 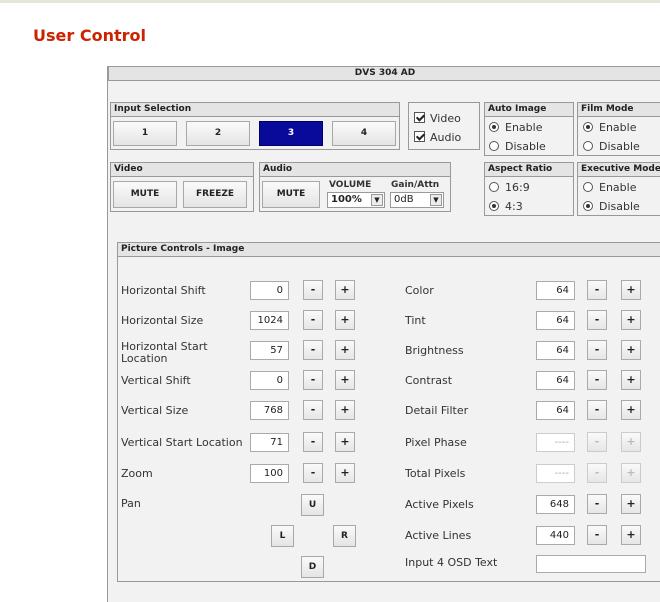 I want to click on right-control-value-input: 440, so click(x=555, y=535).